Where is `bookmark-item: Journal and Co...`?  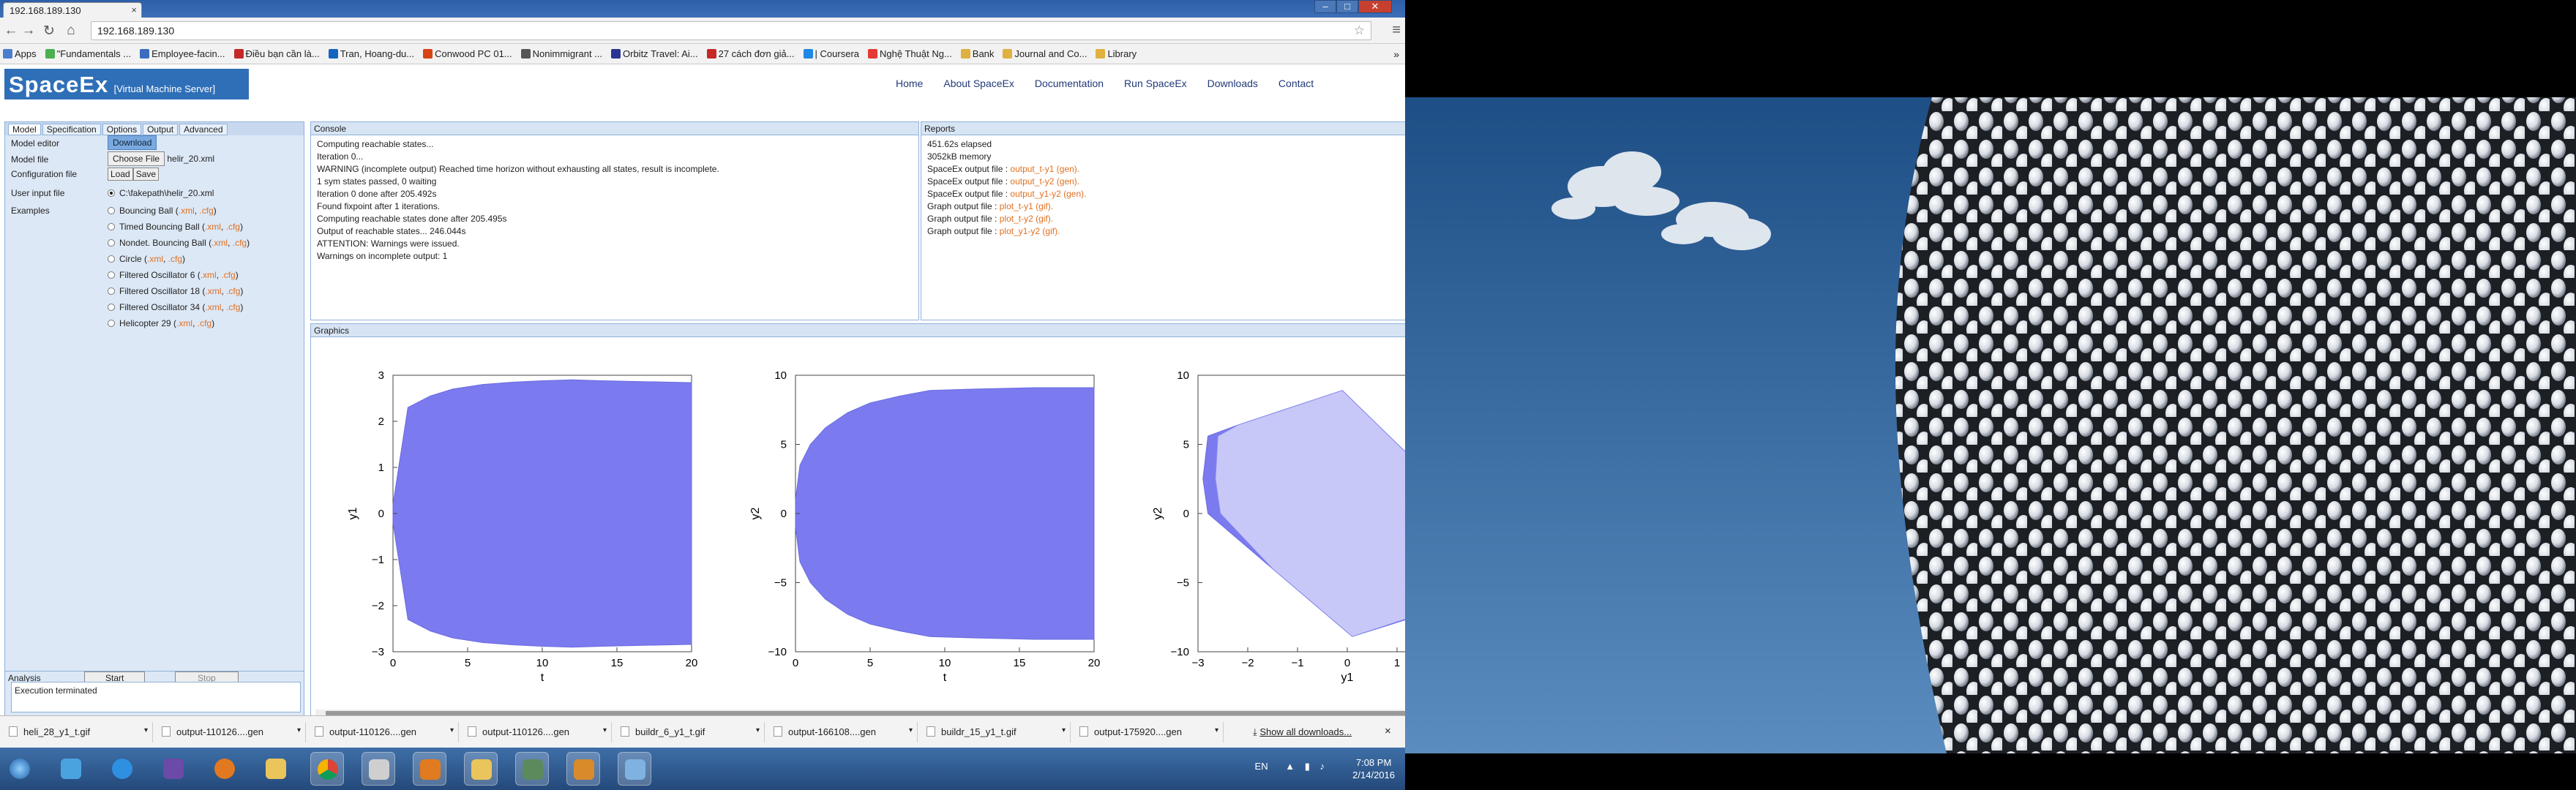
bookmark-item: Journal and Co... is located at coordinates (1045, 52).